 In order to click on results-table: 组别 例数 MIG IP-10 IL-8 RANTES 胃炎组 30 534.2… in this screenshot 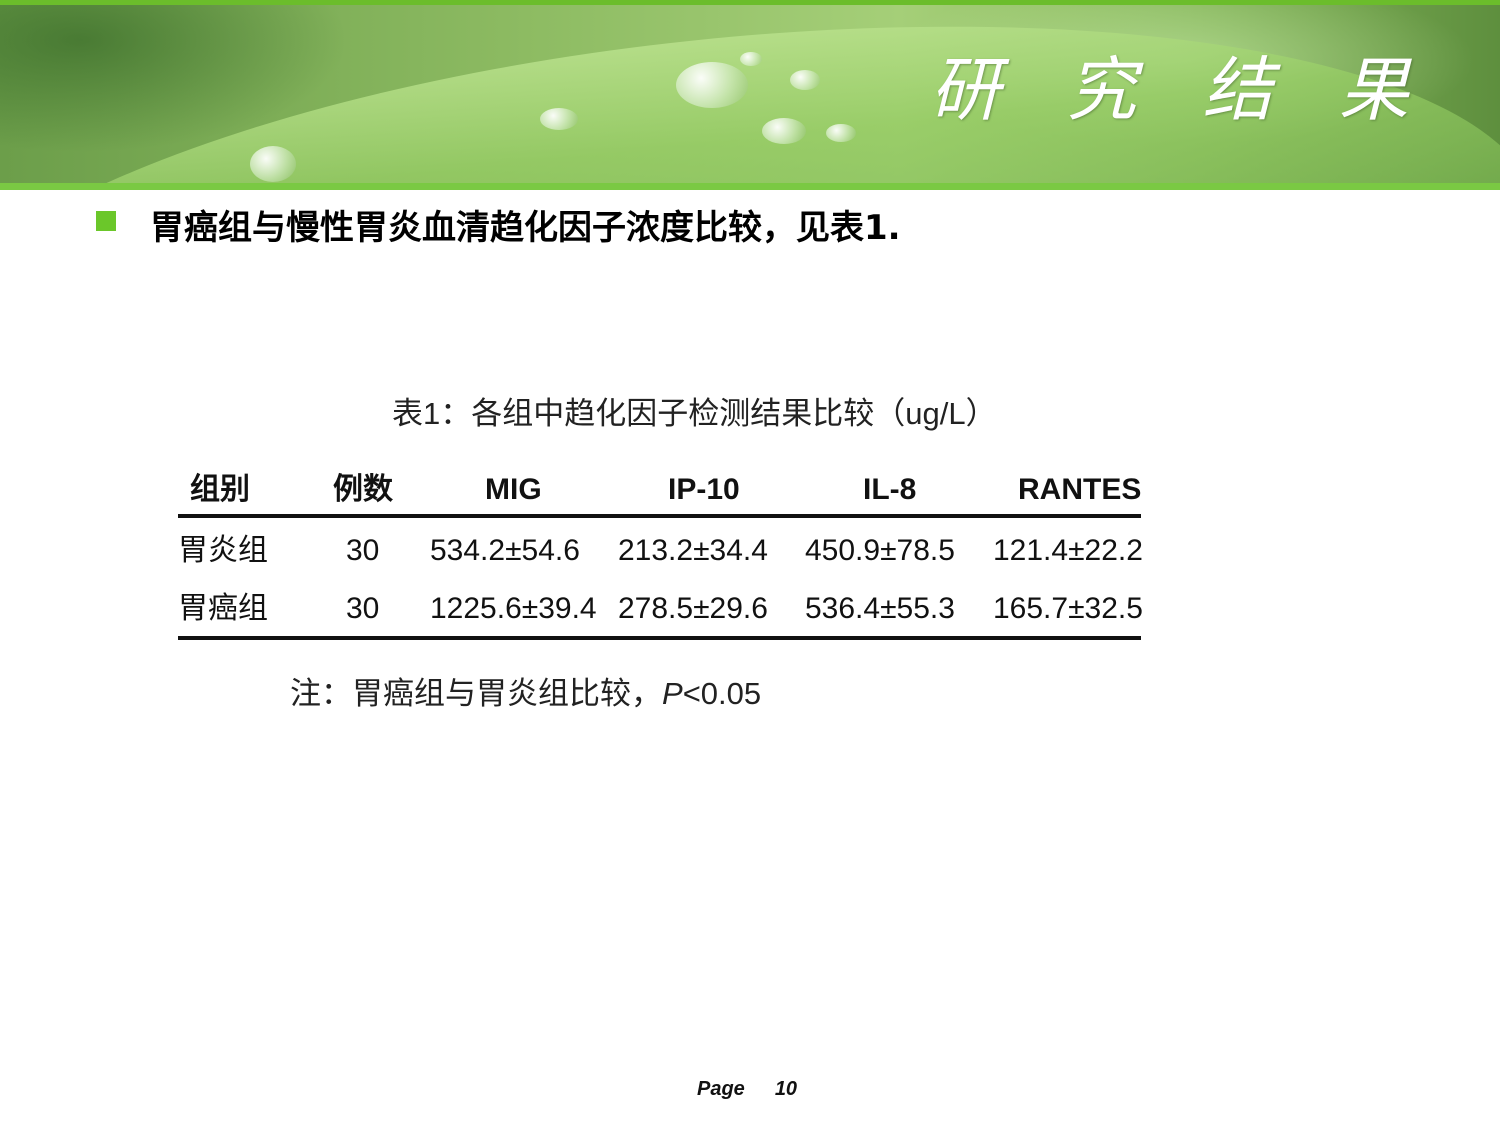, I will do `click(660, 553)`.